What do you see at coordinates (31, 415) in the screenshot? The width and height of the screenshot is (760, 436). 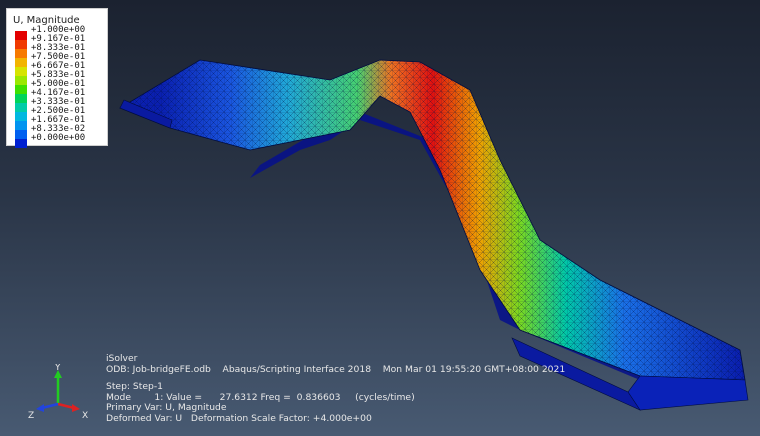 I see `z-axis-label: Z` at bounding box center [31, 415].